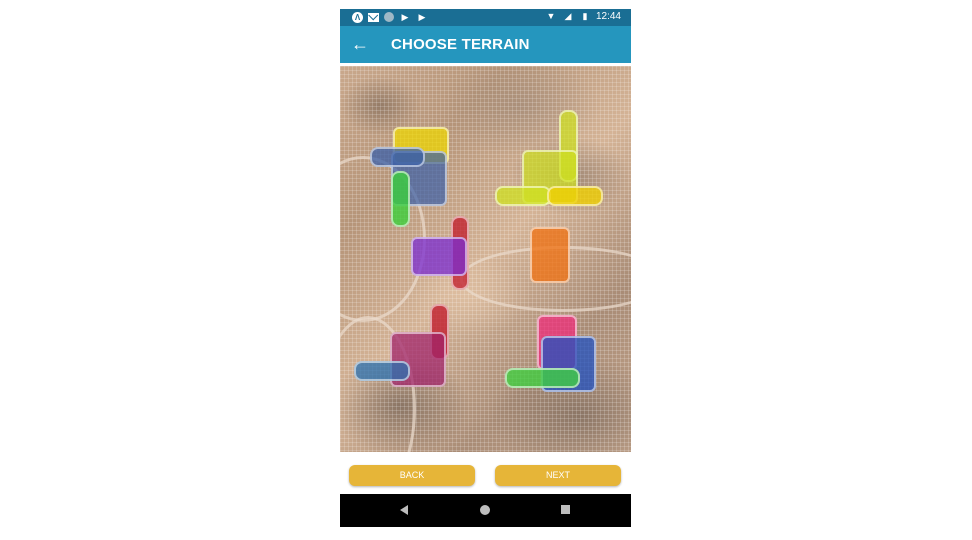 Image resolution: width=972 pixels, height=540 pixels. What do you see at coordinates (485, 17) in the screenshot?
I see `status-bar: Λ ▶ ▶ ▼ ◢ ▮ 12:44` at bounding box center [485, 17].